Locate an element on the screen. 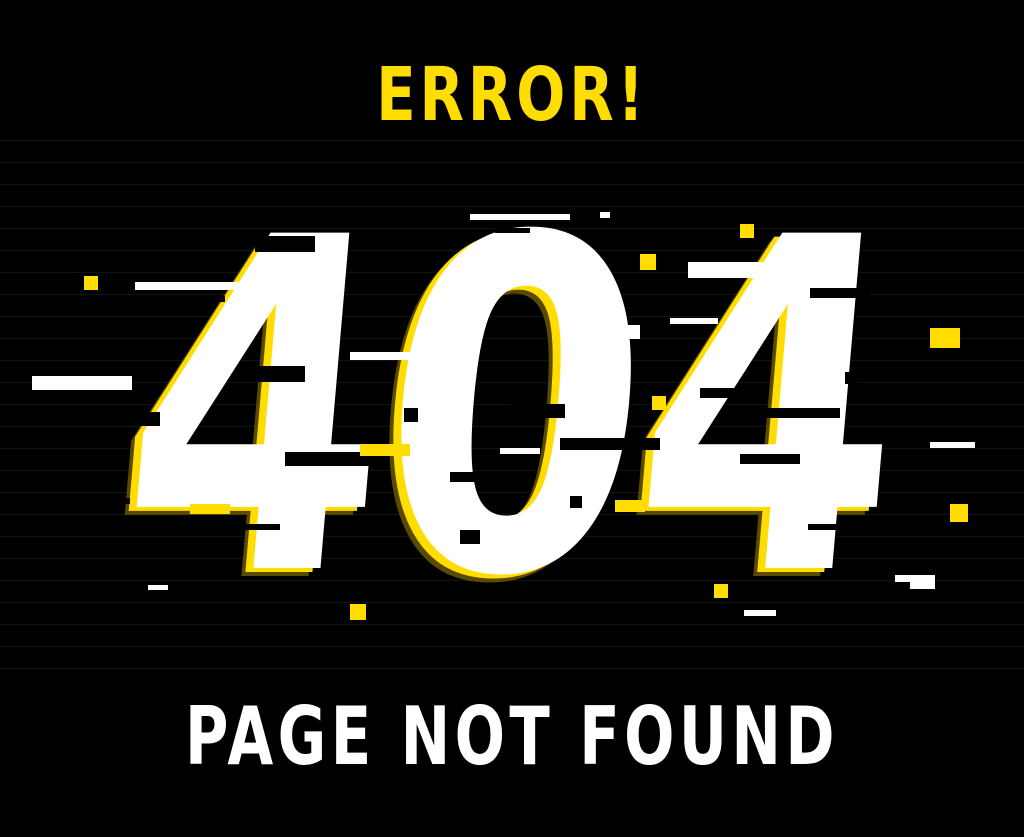 Image resolution: width=1024 pixels, height=837 pixels. scanline is located at coordinates (512, 140).